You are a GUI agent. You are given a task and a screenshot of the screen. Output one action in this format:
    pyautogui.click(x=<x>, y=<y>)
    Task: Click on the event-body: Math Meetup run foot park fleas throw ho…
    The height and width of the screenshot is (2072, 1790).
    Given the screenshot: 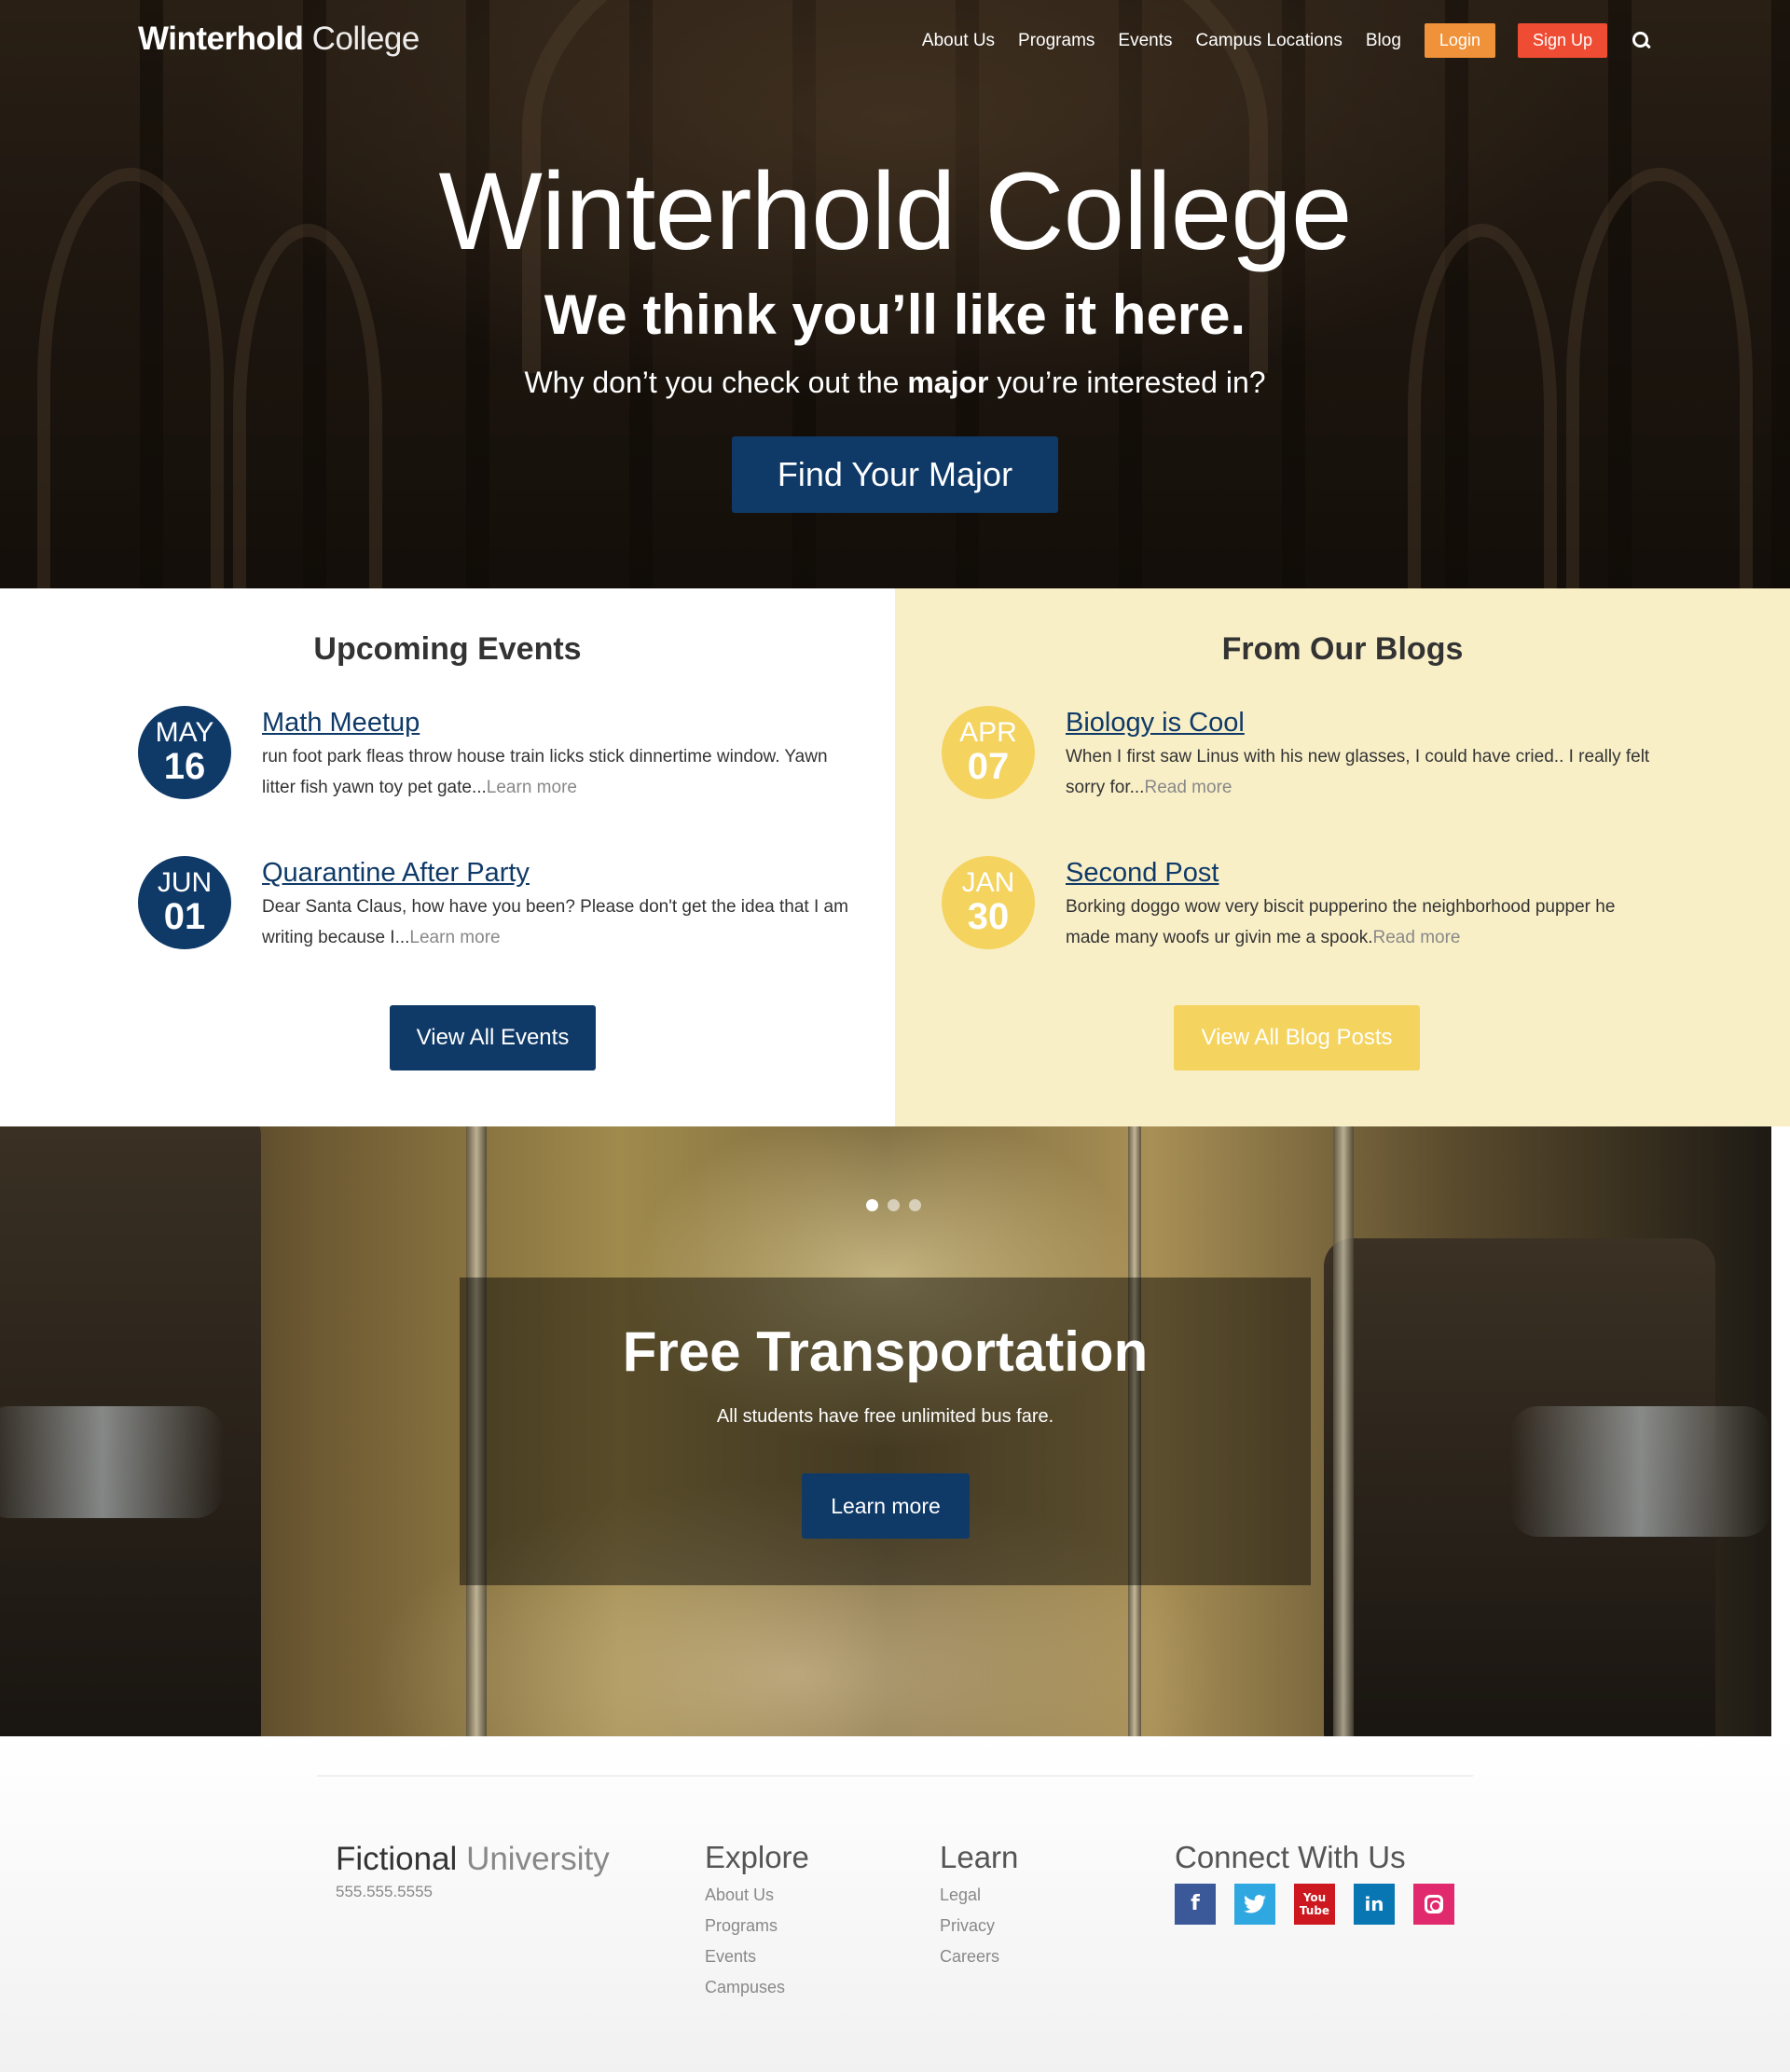 What is the action you would take?
    pyautogui.click(x=555, y=754)
    